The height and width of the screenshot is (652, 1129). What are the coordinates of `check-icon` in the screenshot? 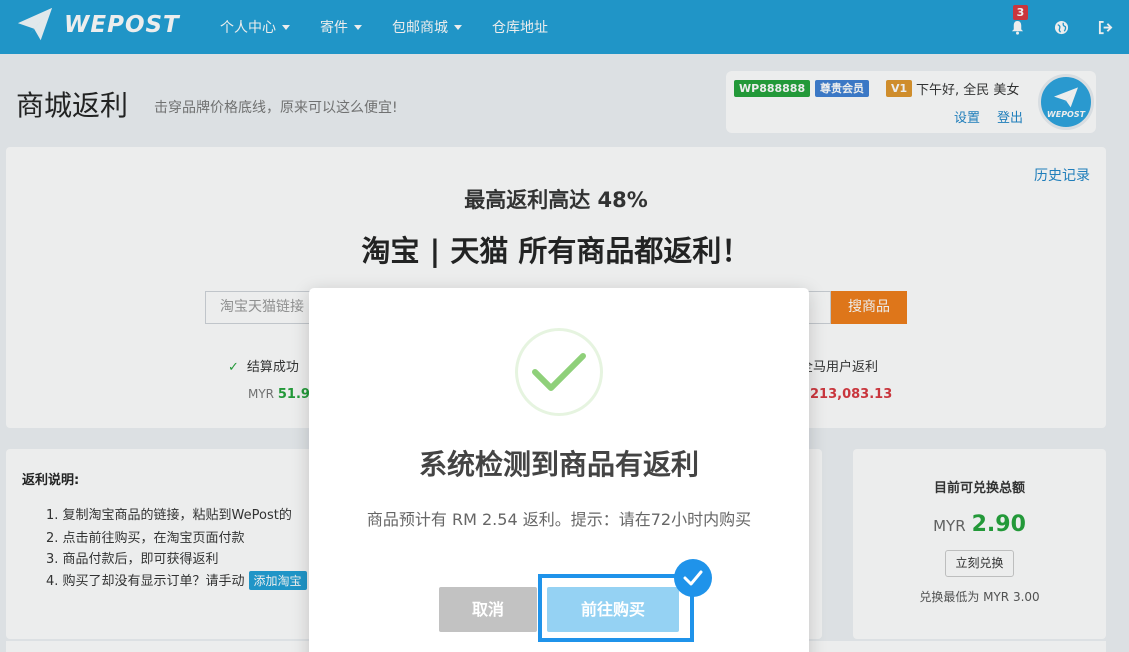 It's located at (693, 578).